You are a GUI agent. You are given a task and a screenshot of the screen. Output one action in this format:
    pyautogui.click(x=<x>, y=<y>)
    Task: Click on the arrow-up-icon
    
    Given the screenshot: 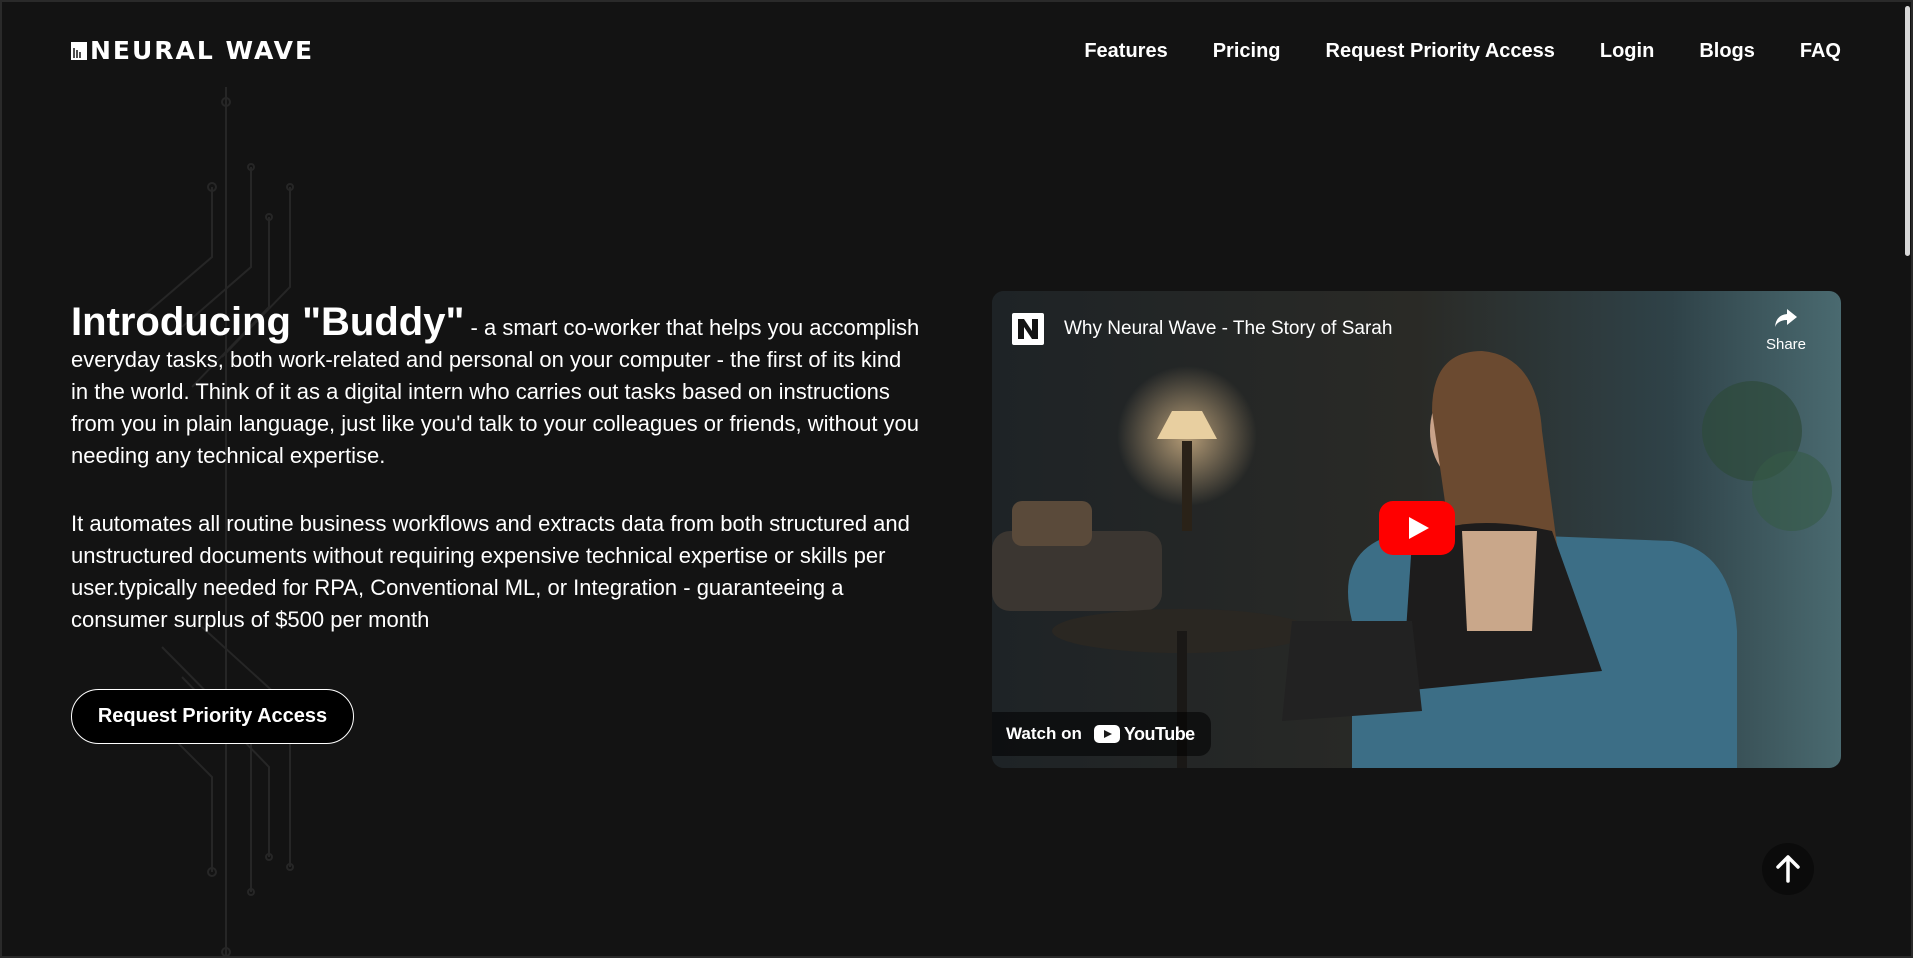 What is the action you would take?
    pyautogui.click(x=1788, y=869)
    